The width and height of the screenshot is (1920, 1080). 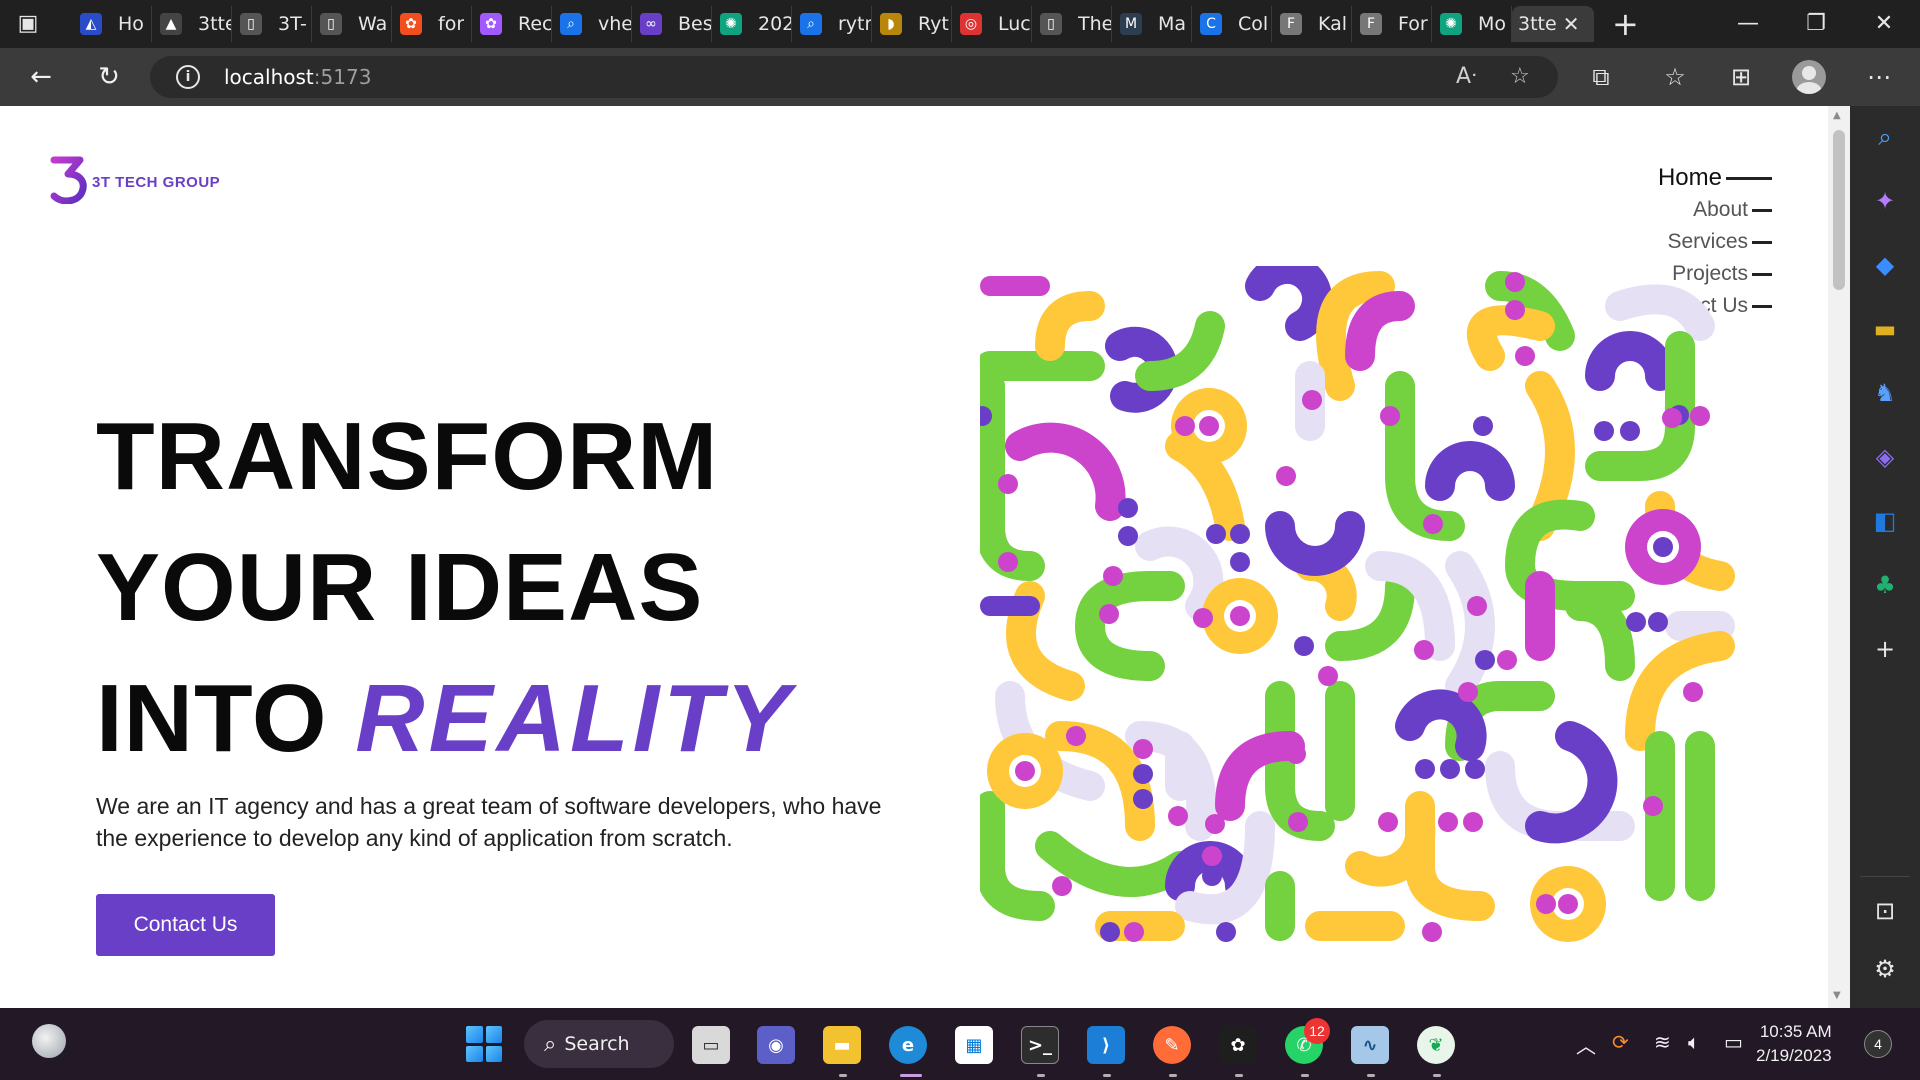 I want to click on profile-avatar, so click(x=1809, y=77).